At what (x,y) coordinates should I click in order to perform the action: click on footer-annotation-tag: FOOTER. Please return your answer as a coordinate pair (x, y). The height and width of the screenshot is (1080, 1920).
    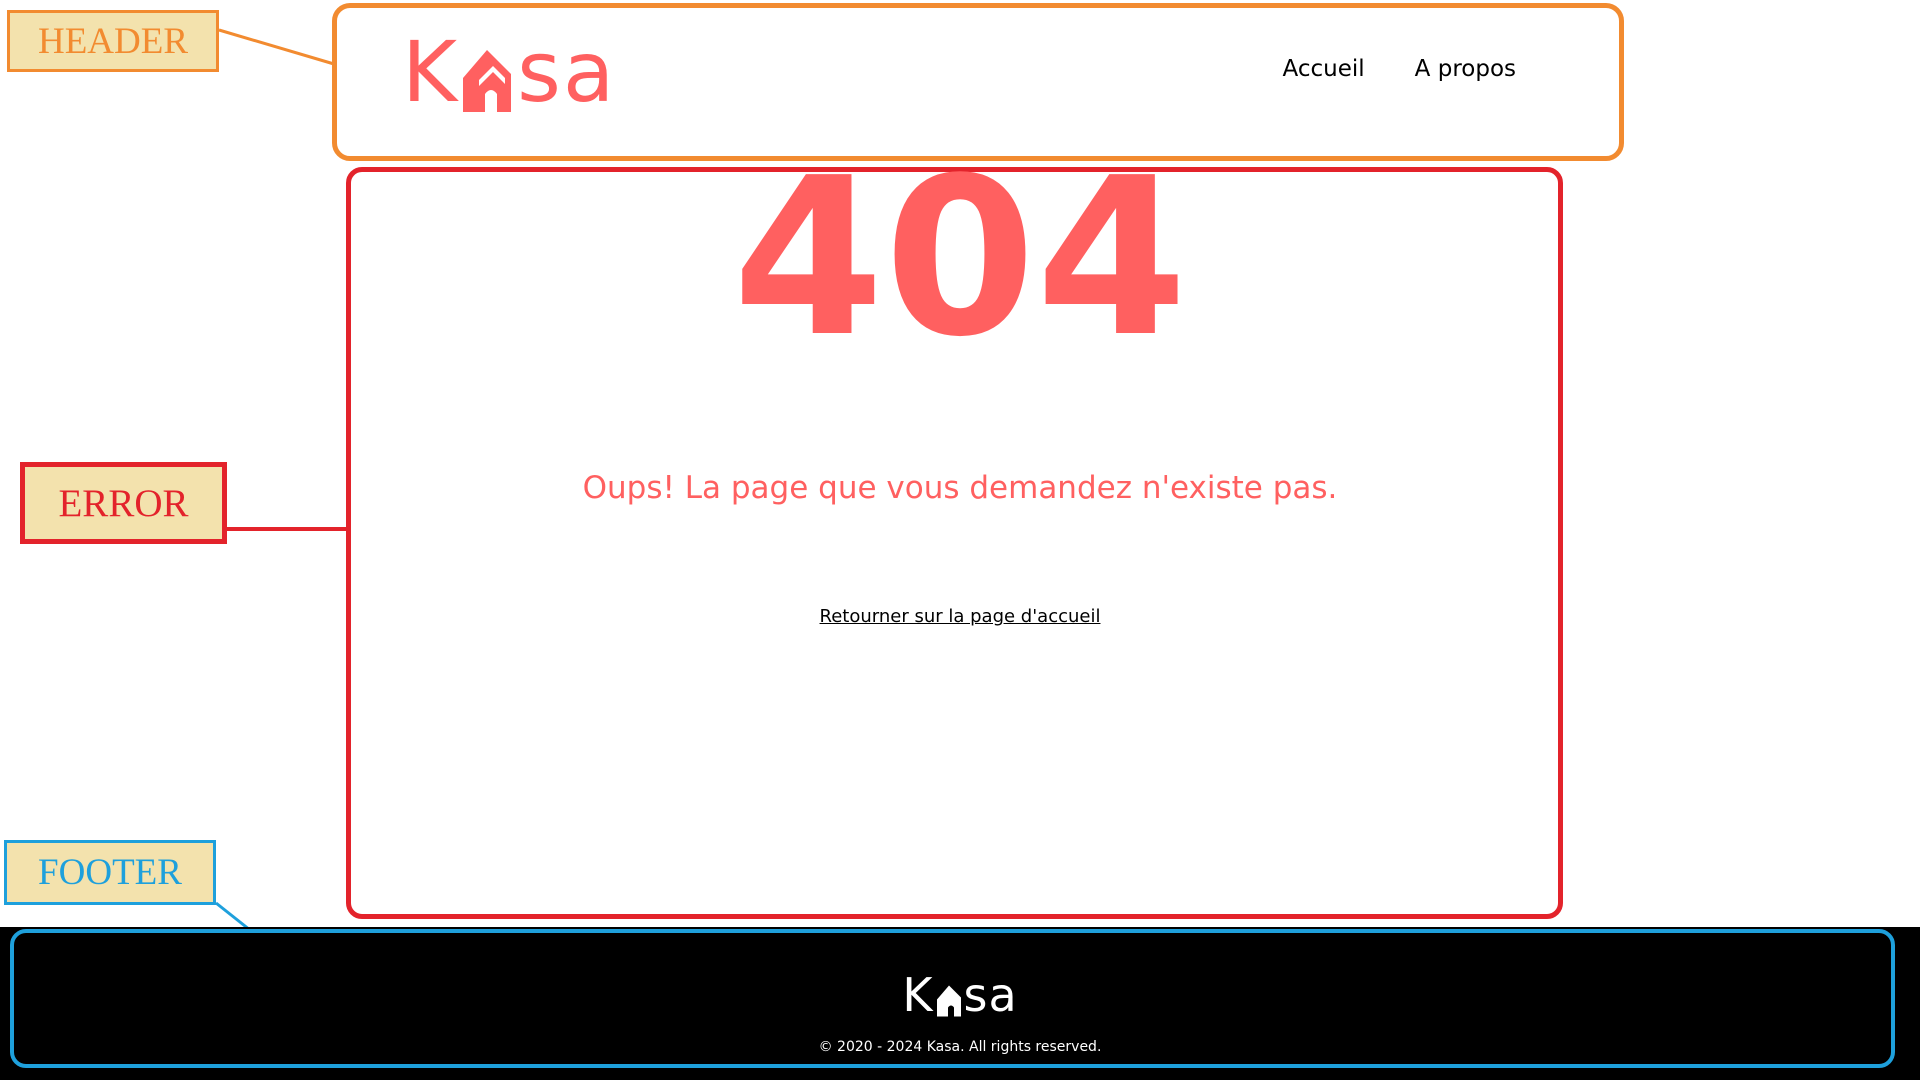
    Looking at the image, I should click on (110, 872).